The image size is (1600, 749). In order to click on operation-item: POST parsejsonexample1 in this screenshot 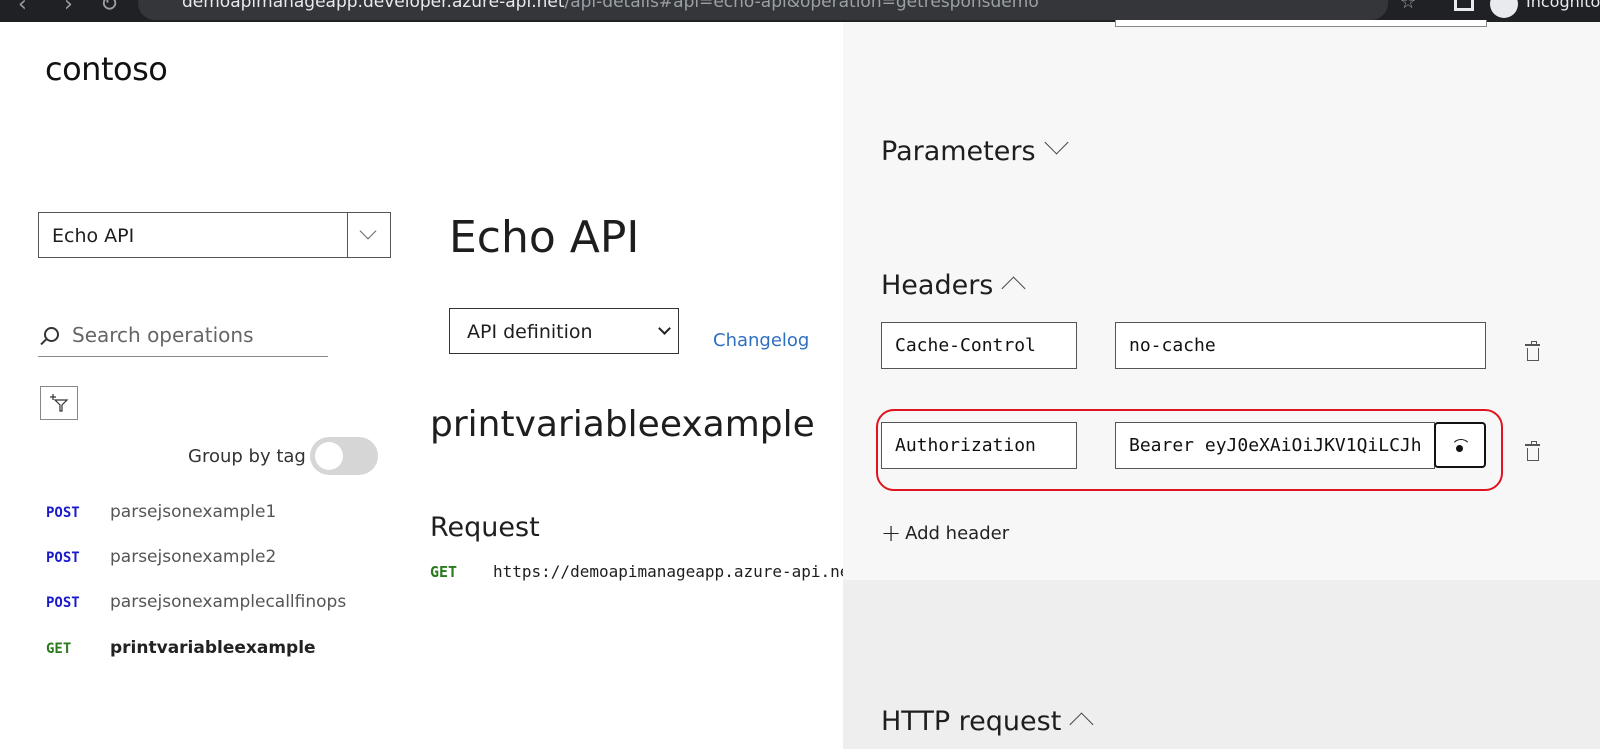, I will do `click(161, 512)`.